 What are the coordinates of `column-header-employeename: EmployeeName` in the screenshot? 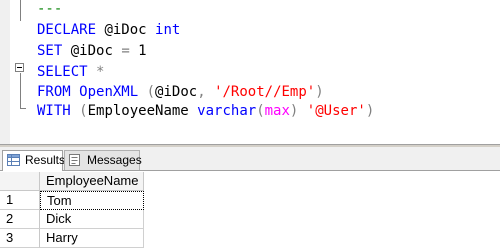 It's located at (92, 181).